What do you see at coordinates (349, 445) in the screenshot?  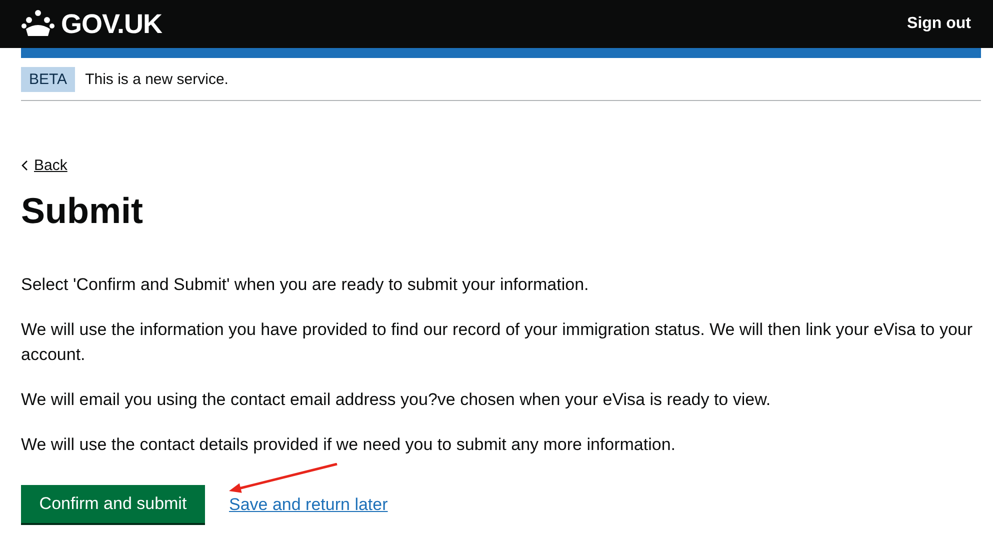 I see `body-paragraph: We will use the contact details provided if we need you to submit any more information.` at bounding box center [349, 445].